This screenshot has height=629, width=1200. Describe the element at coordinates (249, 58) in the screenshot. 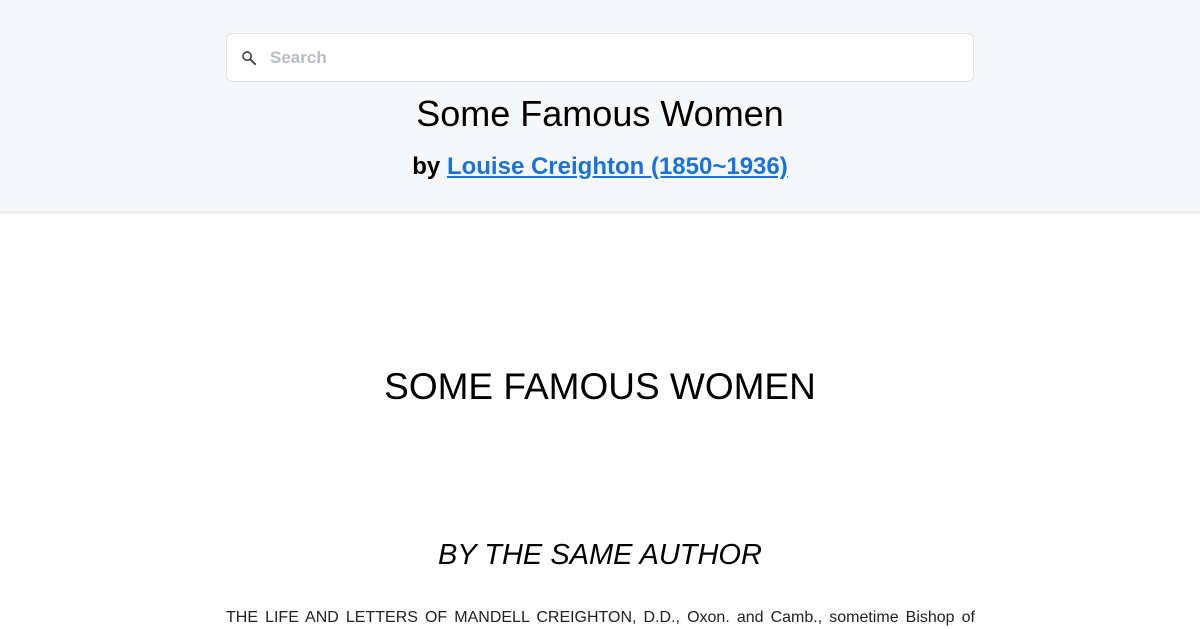

I see `search-icon` at that location.